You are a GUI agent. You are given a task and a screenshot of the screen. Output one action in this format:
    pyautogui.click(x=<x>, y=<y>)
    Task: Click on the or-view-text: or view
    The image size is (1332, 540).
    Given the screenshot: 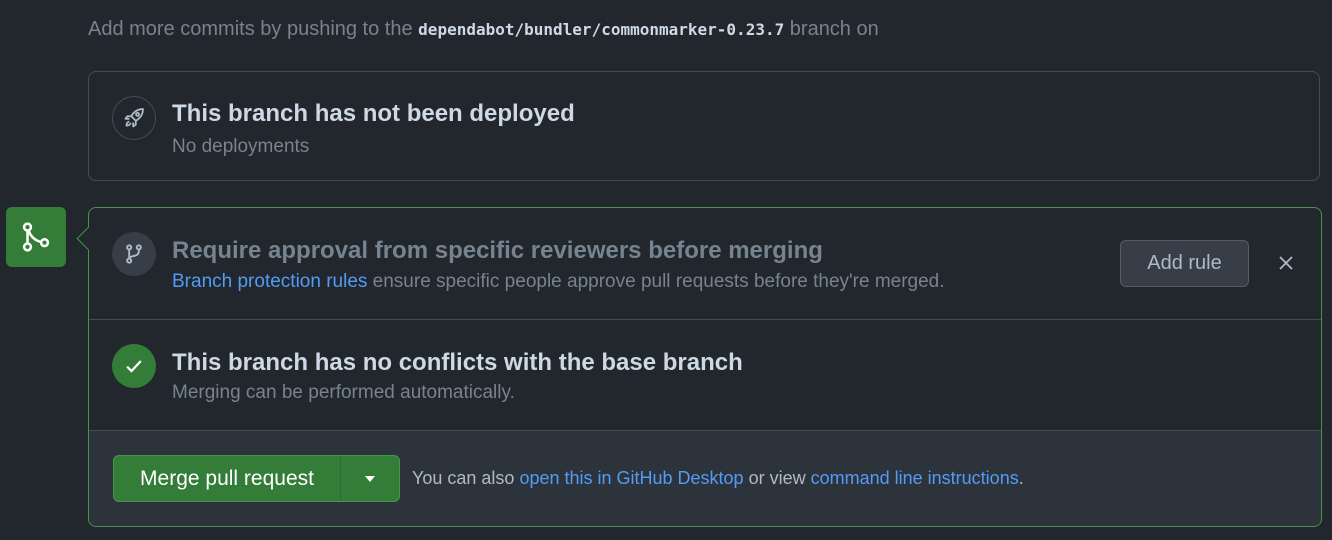 What is the action you would take?
    pyautogui.click(x=777, y=478)
    